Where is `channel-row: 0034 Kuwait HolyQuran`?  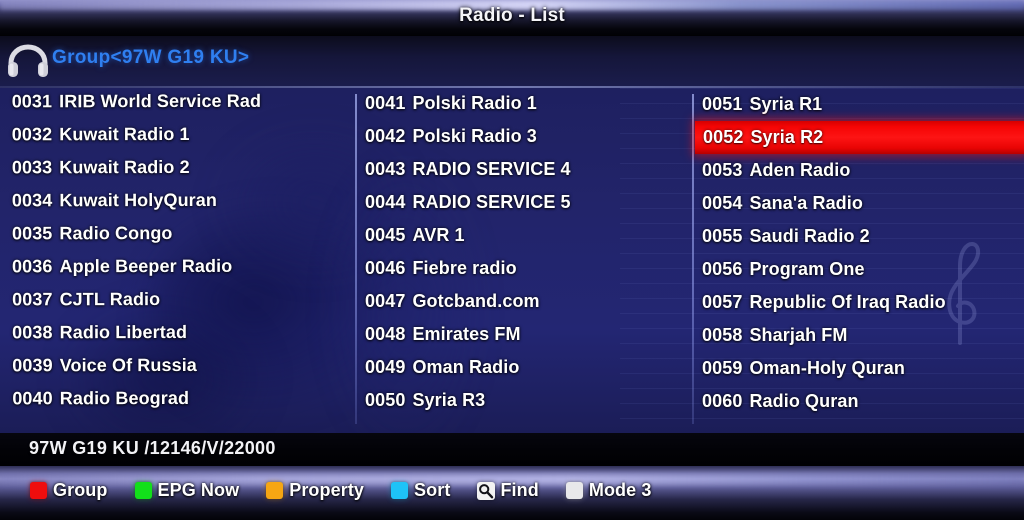
channel-row: 0034 Kuwait HolyQuran is located at coordinates (177, 201).